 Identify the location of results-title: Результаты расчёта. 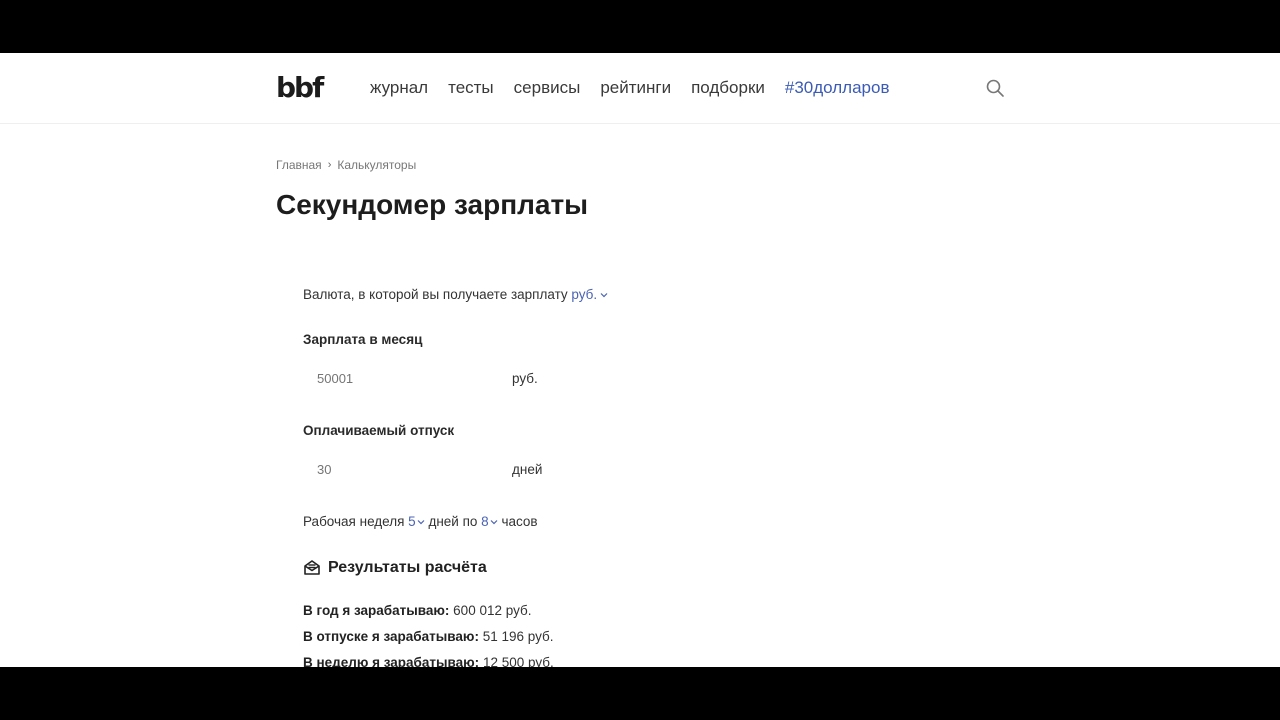
(407, 567).